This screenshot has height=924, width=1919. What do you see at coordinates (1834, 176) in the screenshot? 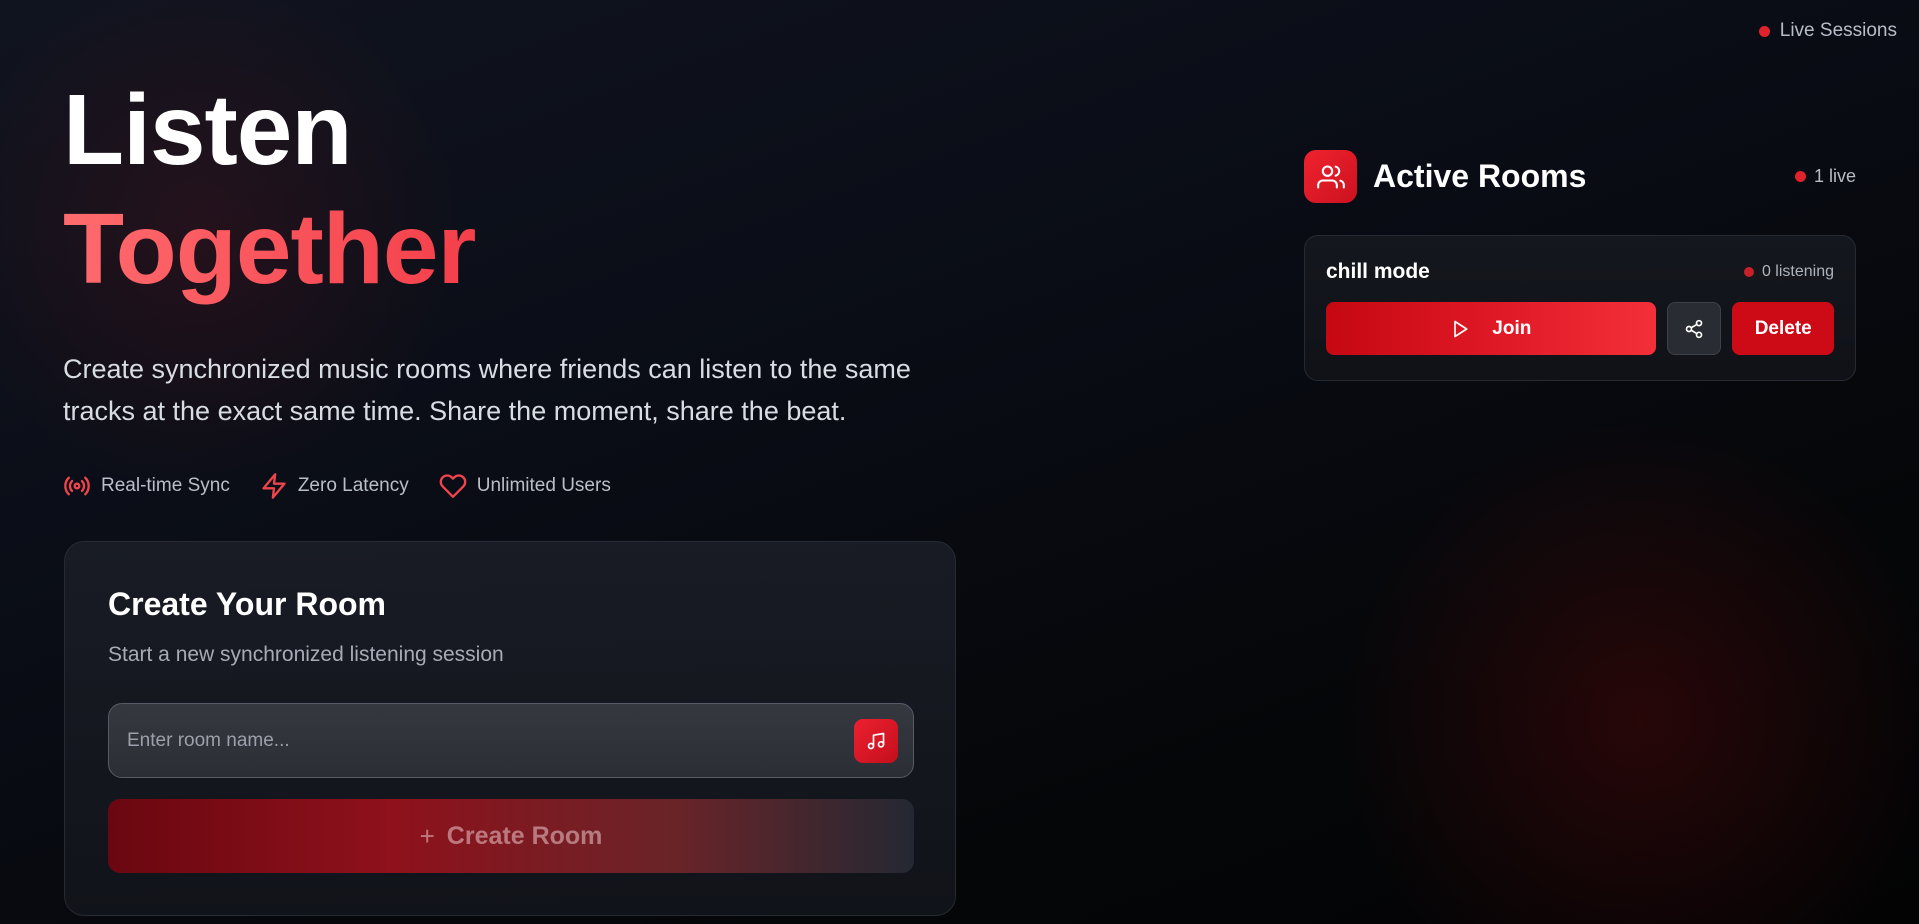
I see `live-count-label: 1 live` at bounding box center [1834, 176].